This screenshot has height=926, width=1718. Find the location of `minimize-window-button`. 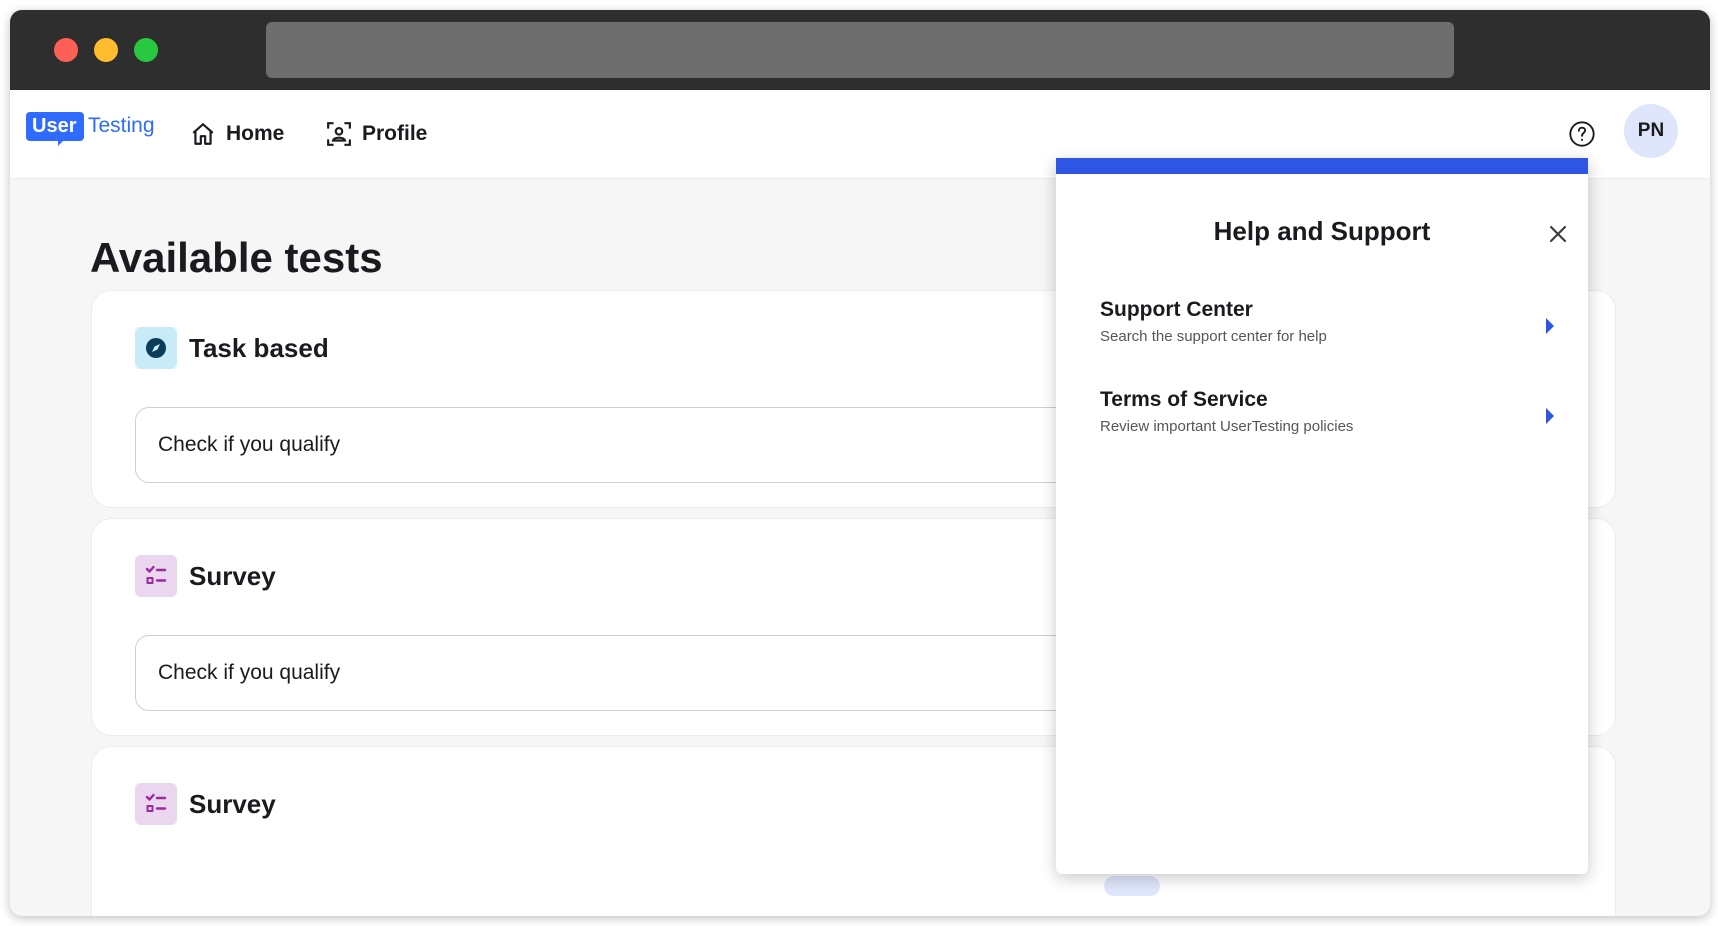

minimize-window-button is located at coordinates (106, 50).